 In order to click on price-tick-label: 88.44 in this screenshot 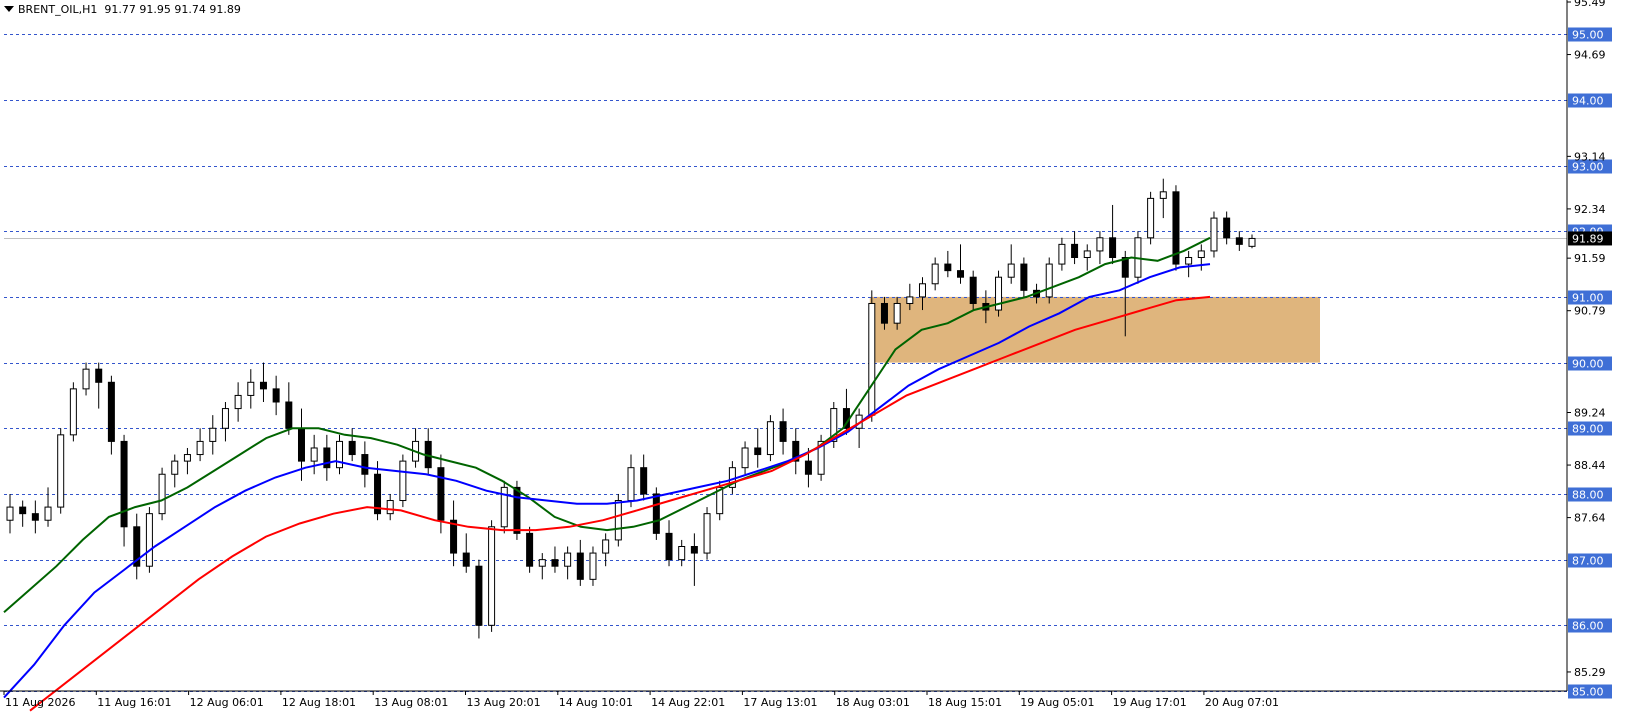, I will do `click(1590, 465)`.